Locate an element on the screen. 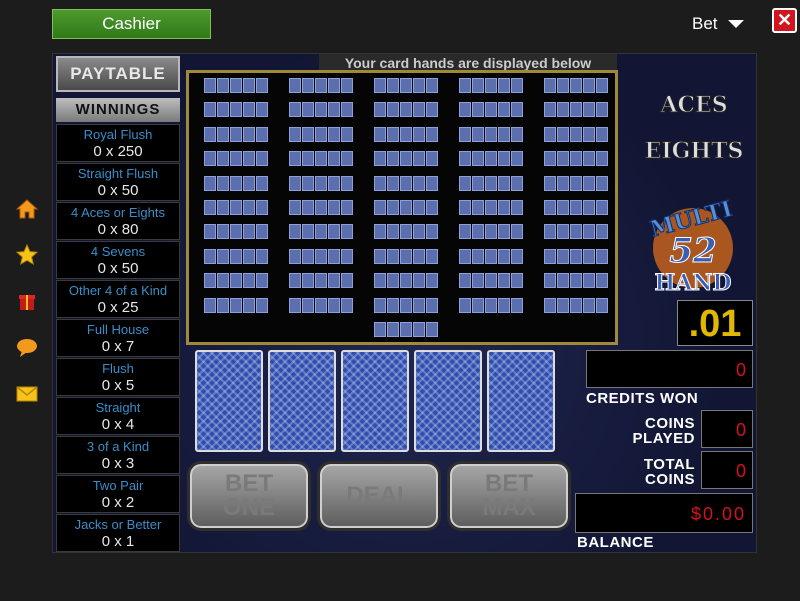 The height and width of the screenshot is (601, 800). home-icon is located at coordinates (27, 210).